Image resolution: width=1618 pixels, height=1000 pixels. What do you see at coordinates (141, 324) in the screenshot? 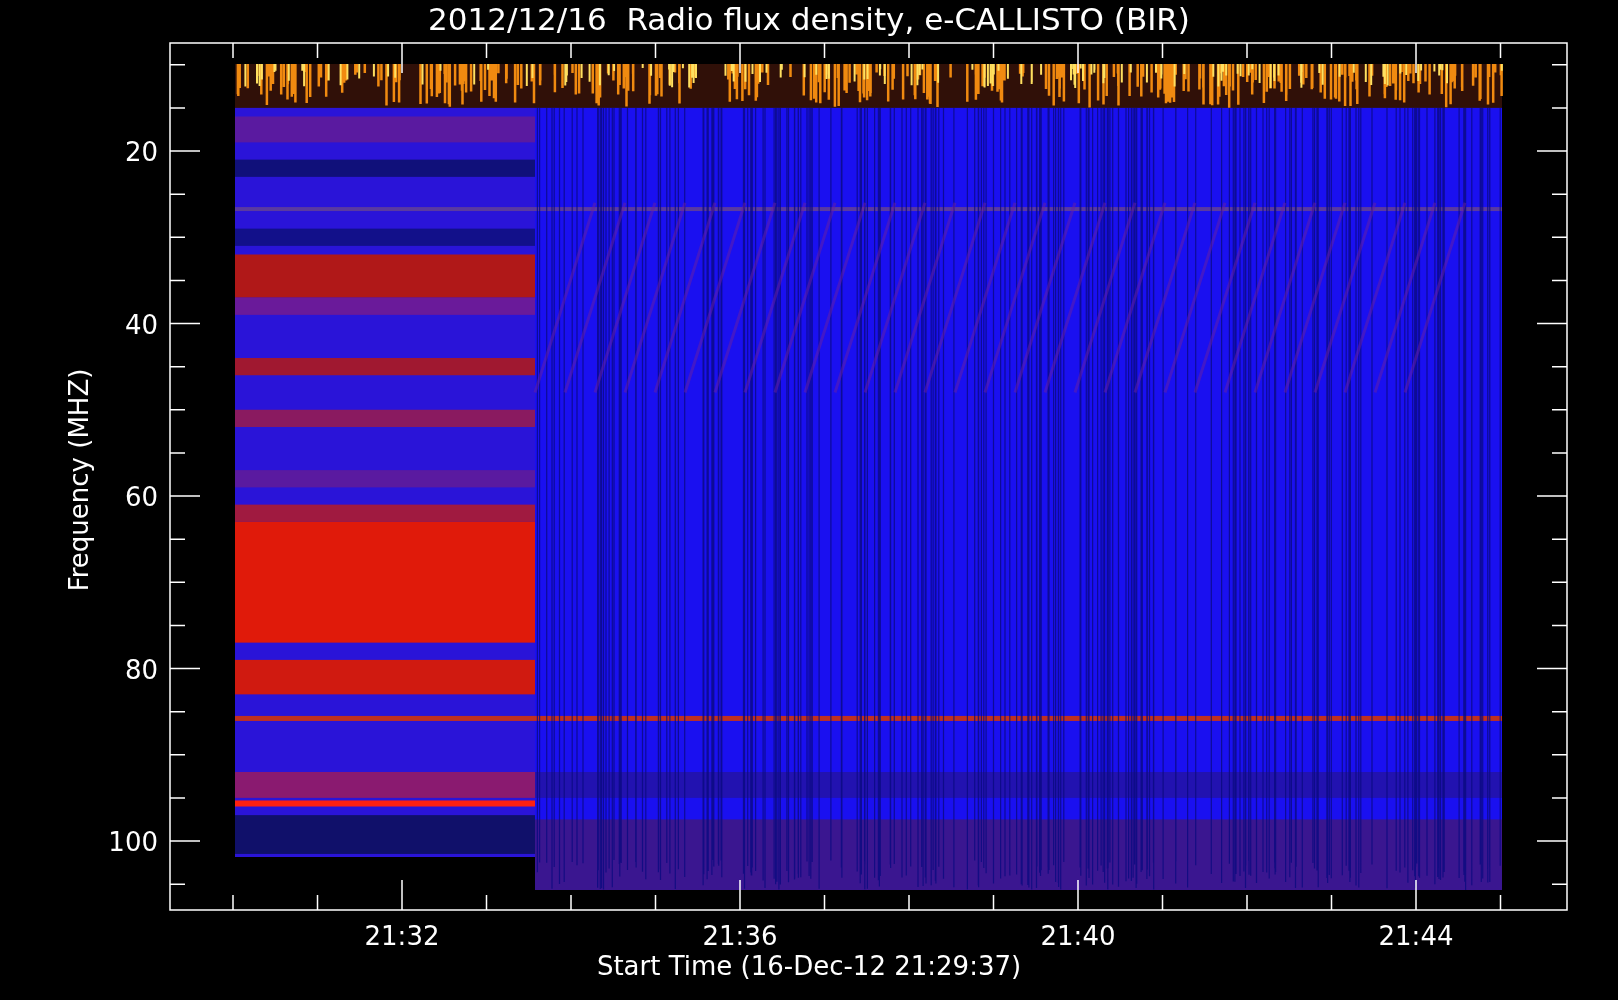
I see `y-tick-label: 40` at bounding box center [141, 324].